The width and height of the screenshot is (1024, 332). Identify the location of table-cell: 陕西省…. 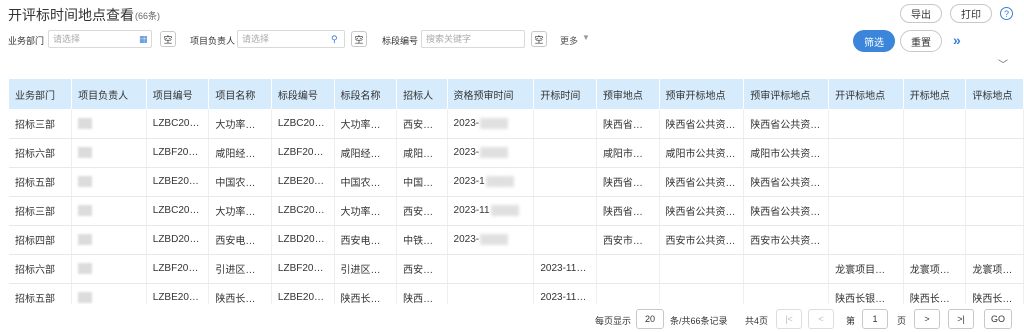
(628, 124).